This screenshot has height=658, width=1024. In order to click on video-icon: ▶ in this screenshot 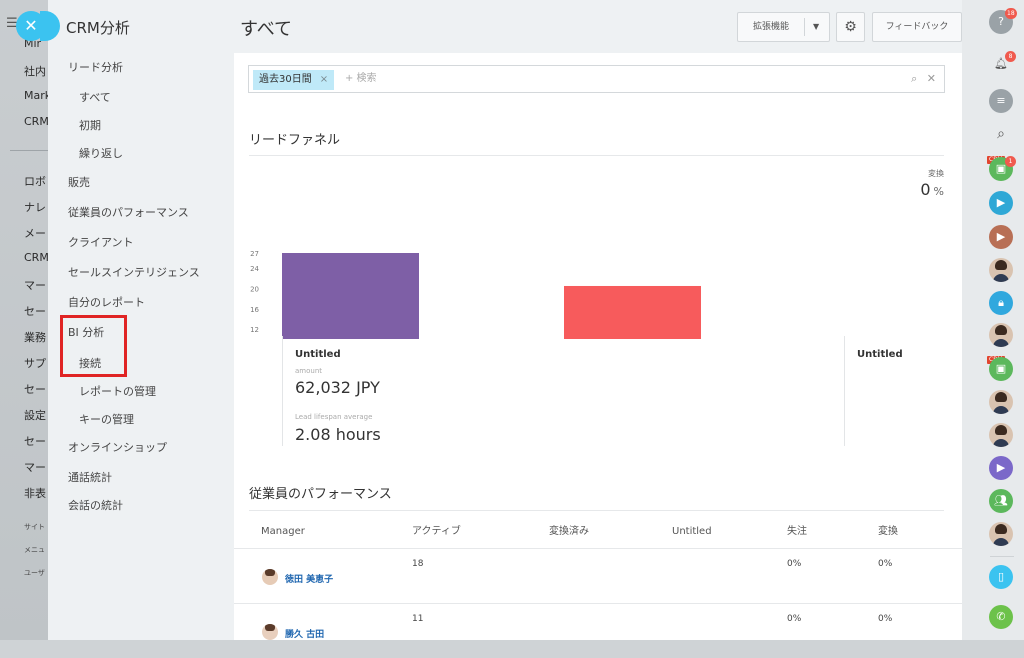, I will do `click(1001, 202)`.